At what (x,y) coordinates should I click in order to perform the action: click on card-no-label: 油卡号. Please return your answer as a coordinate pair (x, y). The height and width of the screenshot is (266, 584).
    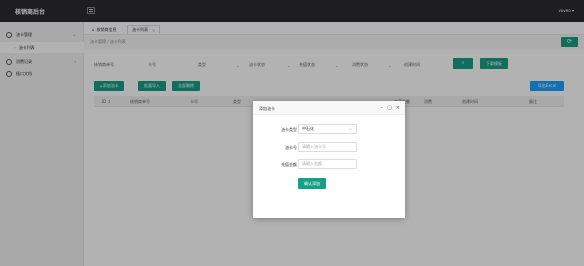
    Looking at the image, I should click on (291, 147).